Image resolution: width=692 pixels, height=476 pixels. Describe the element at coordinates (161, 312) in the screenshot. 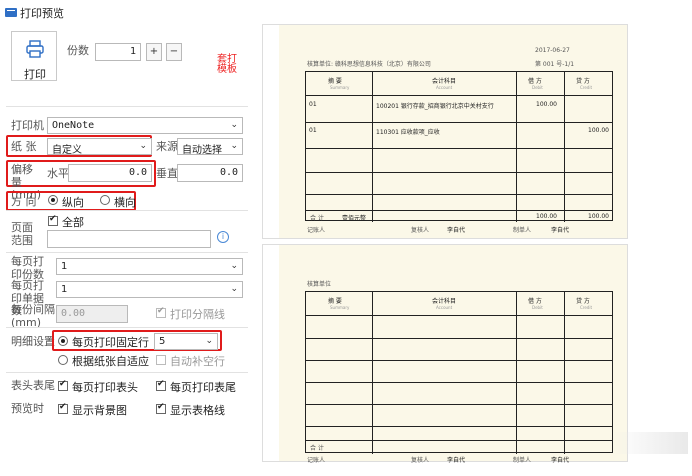

I see `divider-line-checkbox` at that location.